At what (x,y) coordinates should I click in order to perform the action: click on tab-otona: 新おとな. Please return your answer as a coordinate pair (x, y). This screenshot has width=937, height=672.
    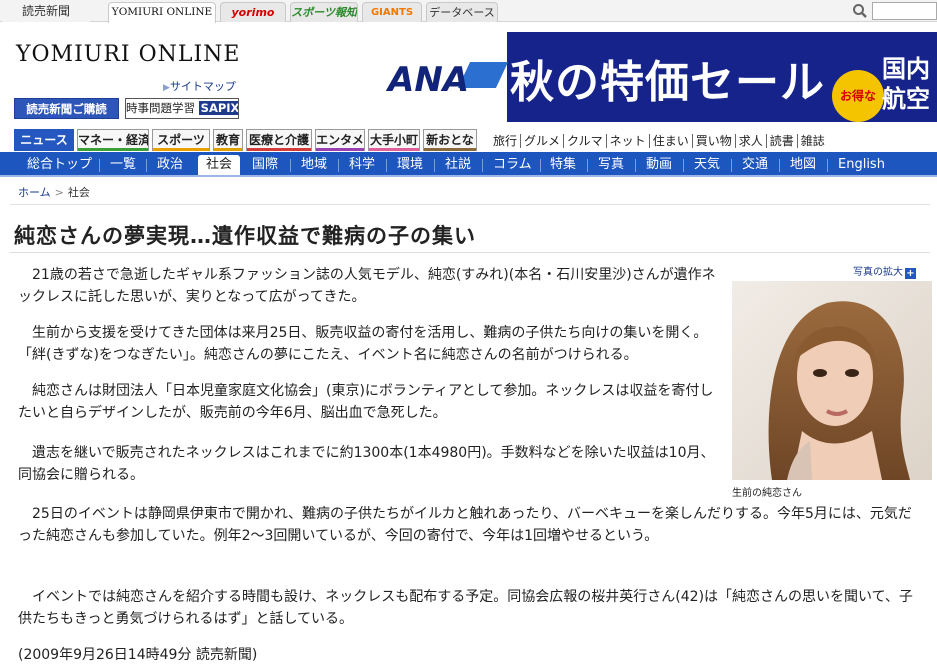
    Looking at the image, I should click on (450, 140).